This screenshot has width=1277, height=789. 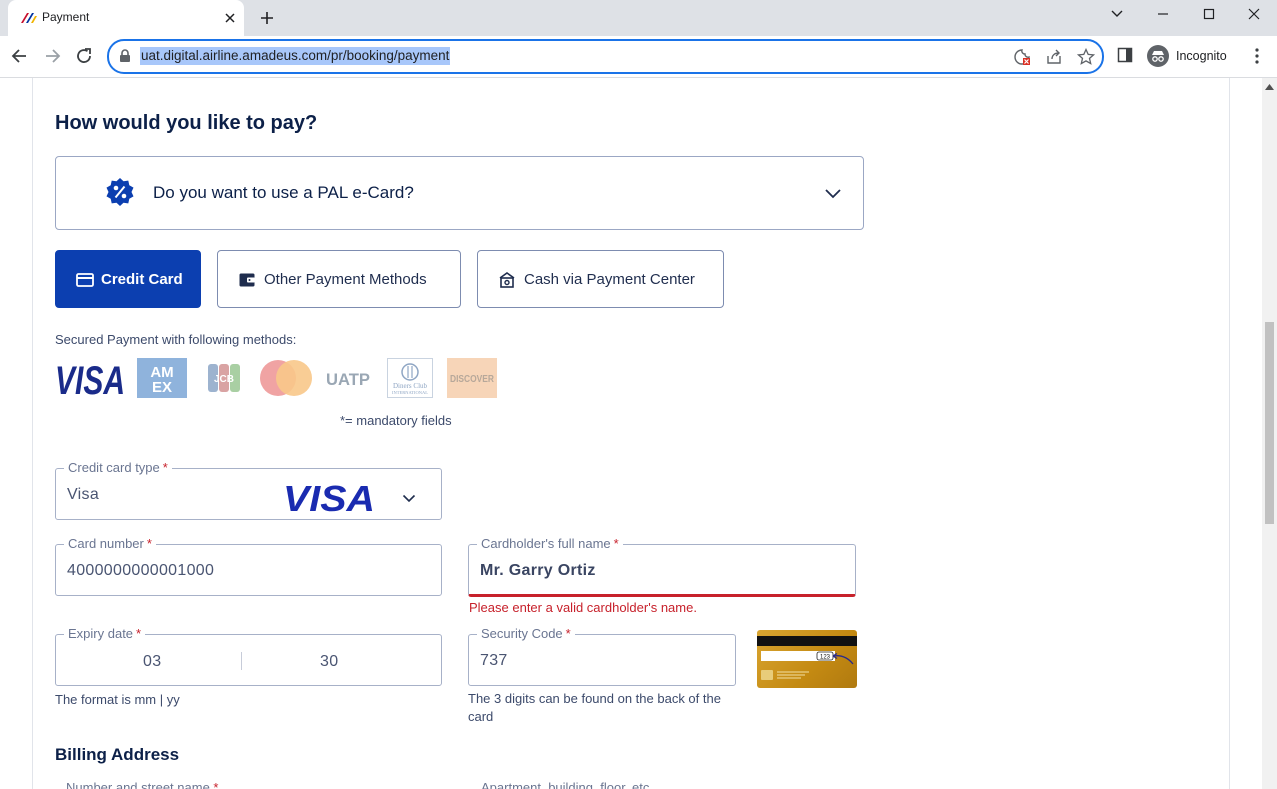 I want to click on scroll-up-arrow-icon, so click(x=1269, y=87).